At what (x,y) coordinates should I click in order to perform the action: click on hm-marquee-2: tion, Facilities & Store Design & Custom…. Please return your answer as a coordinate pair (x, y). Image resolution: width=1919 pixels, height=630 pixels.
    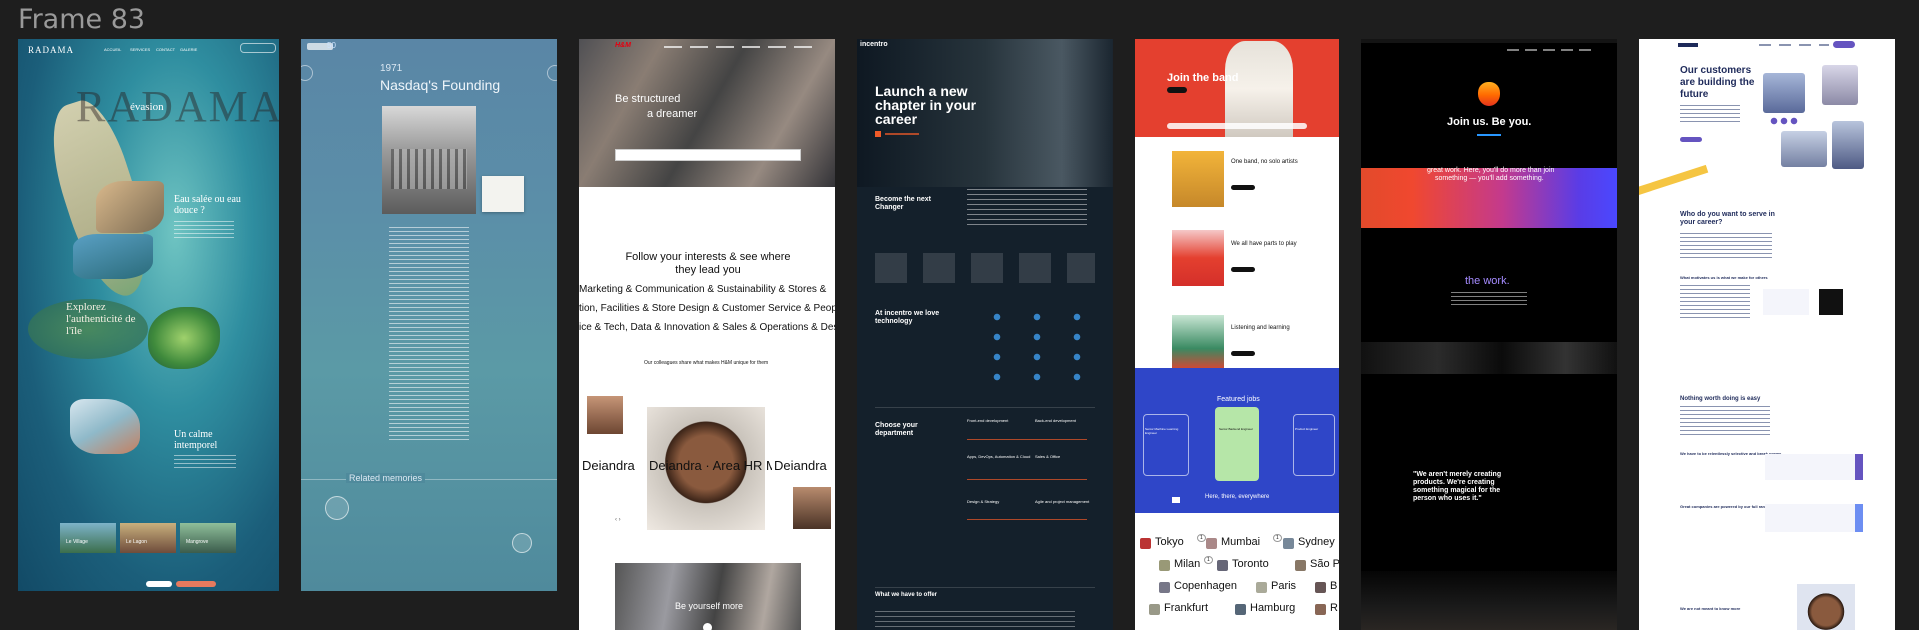
    Looking at the image, I should click on (707, 308).